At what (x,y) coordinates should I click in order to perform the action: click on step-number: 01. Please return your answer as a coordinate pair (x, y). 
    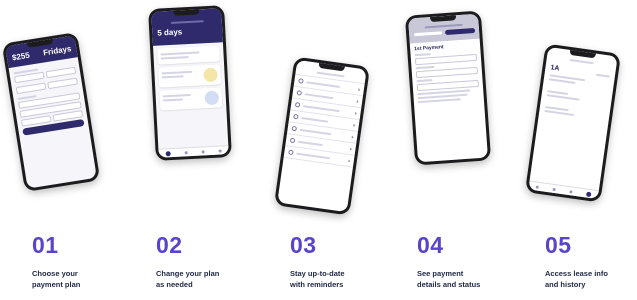
    Looking at the image, I should click on (45, 245).